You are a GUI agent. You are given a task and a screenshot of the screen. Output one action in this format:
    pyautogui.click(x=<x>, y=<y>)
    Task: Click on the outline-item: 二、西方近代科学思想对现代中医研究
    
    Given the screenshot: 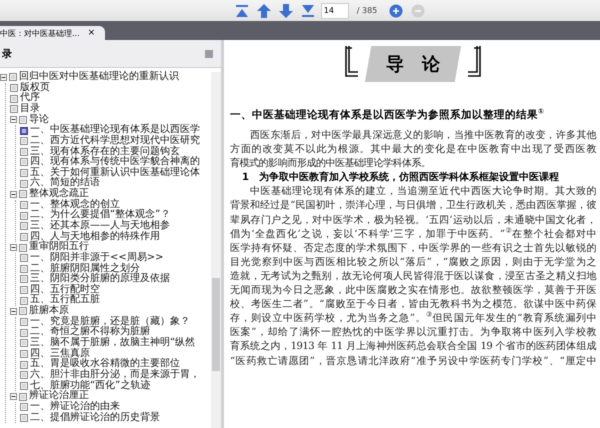 What is the action you would take?
    pyautogui.click(x=115, y=141)
    